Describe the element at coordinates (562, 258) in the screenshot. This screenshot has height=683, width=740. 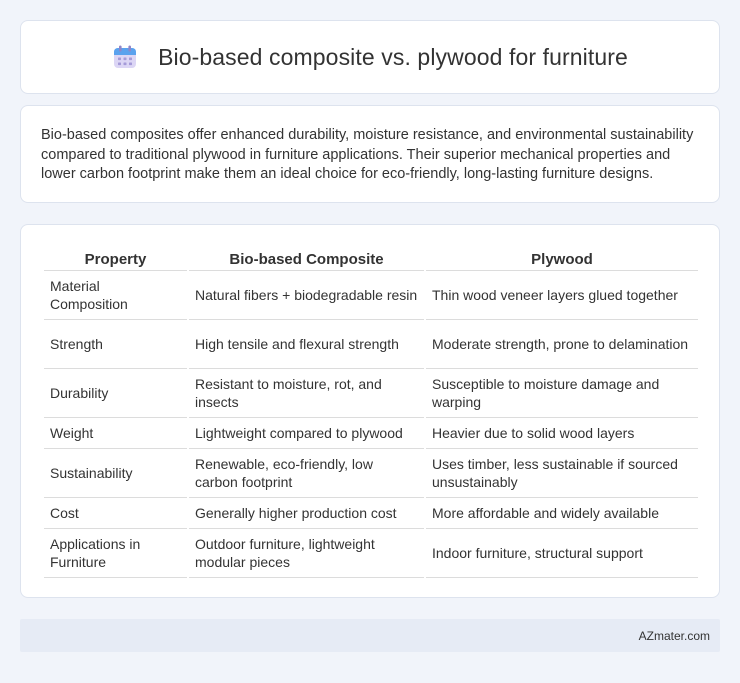
I see `header-plywood: Plywood` at that location.